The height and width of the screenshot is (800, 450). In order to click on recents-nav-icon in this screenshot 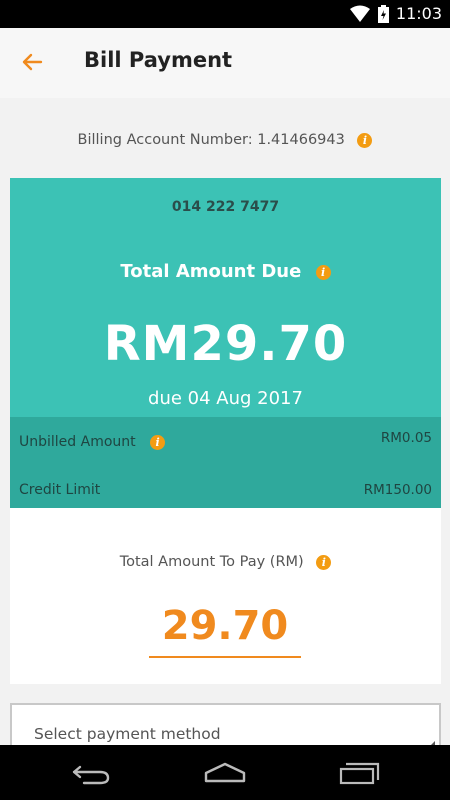, I will do `click(360, 773)`.